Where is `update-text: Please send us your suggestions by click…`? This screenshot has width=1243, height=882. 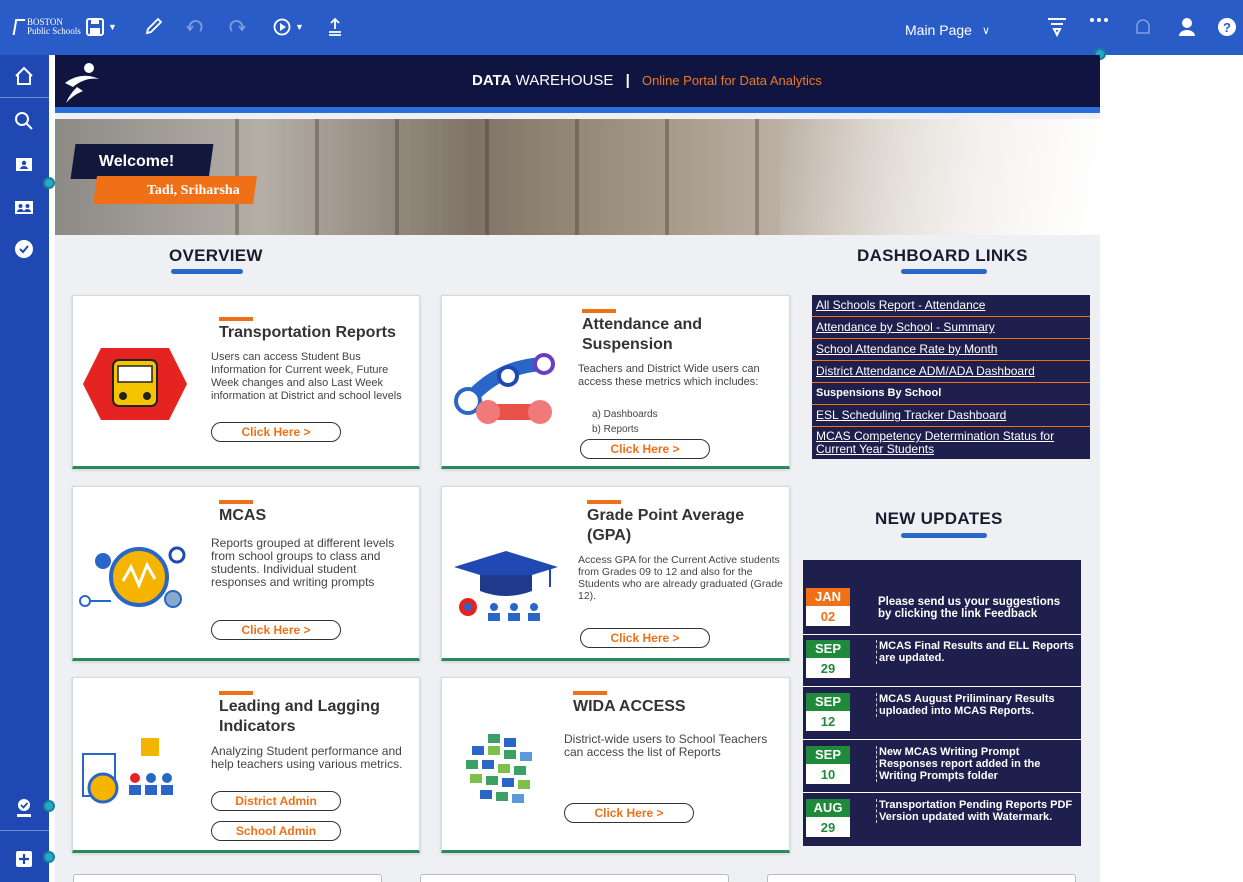
update-text: Please send us your suggestions by click… is located at coordinates (976, 608).